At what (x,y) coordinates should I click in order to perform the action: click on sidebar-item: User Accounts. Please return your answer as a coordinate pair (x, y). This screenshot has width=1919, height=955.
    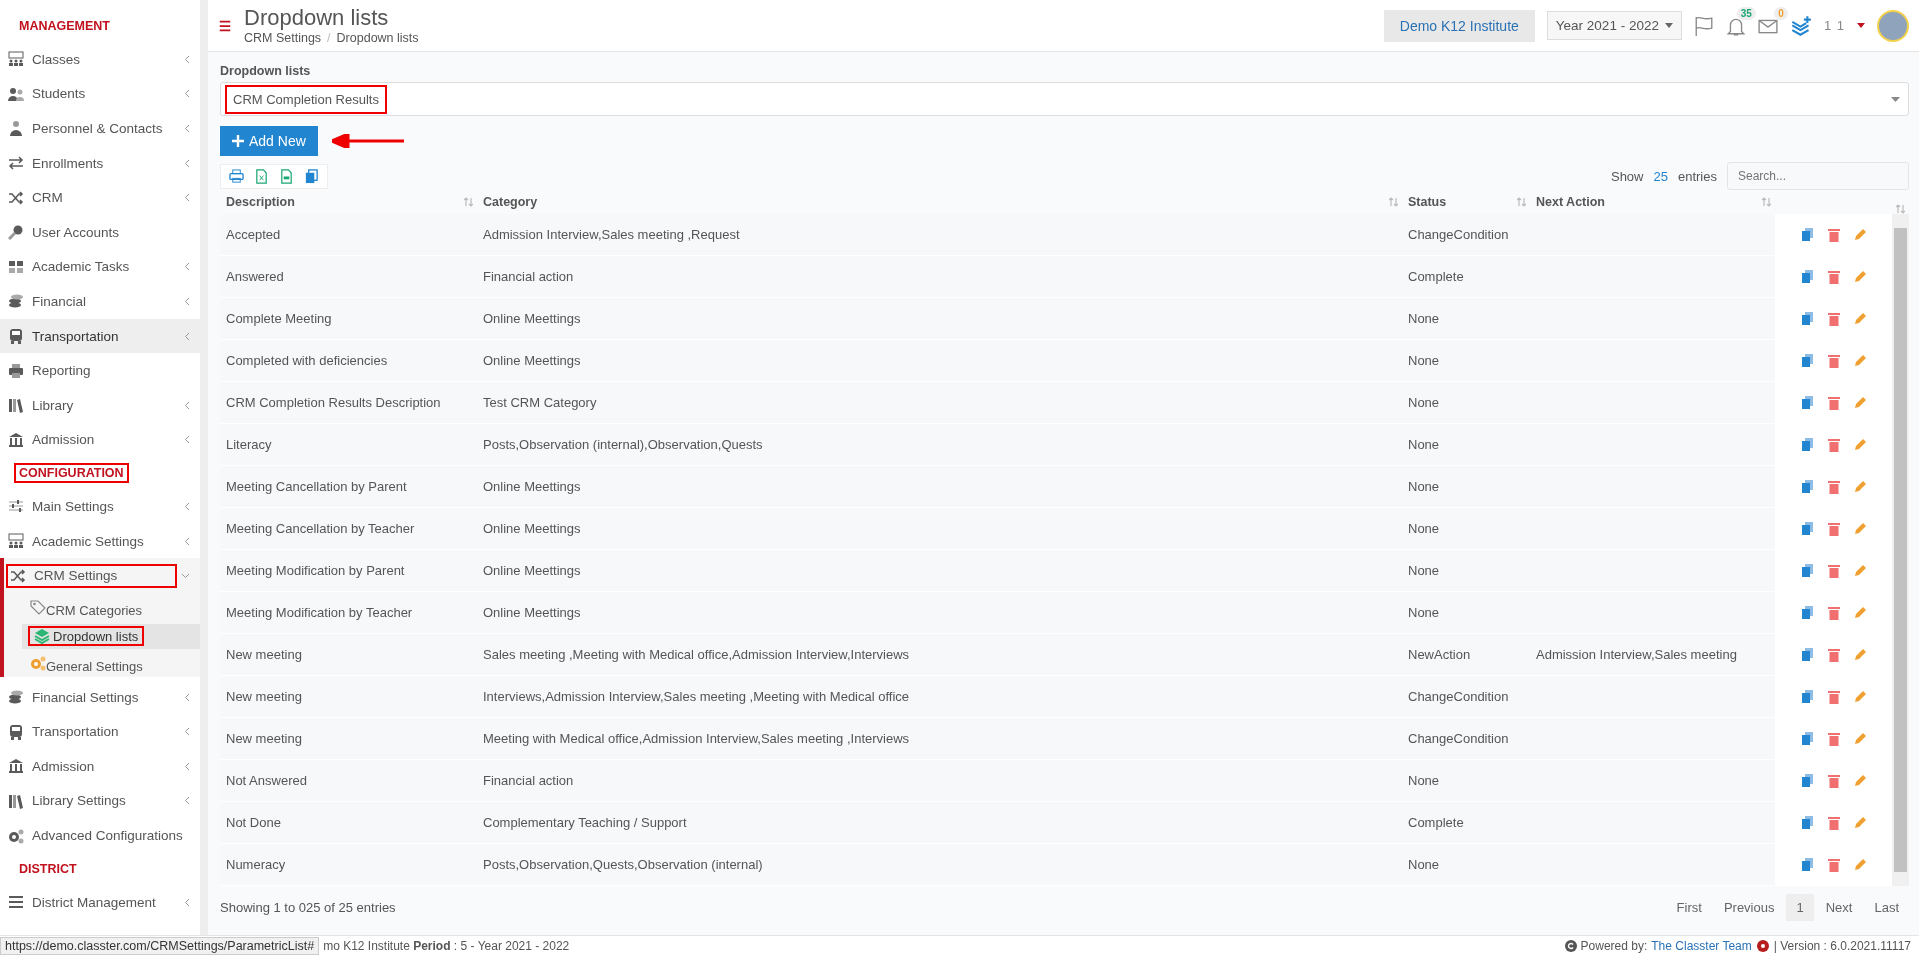
    Looking at the image, I should click on (100, 232).